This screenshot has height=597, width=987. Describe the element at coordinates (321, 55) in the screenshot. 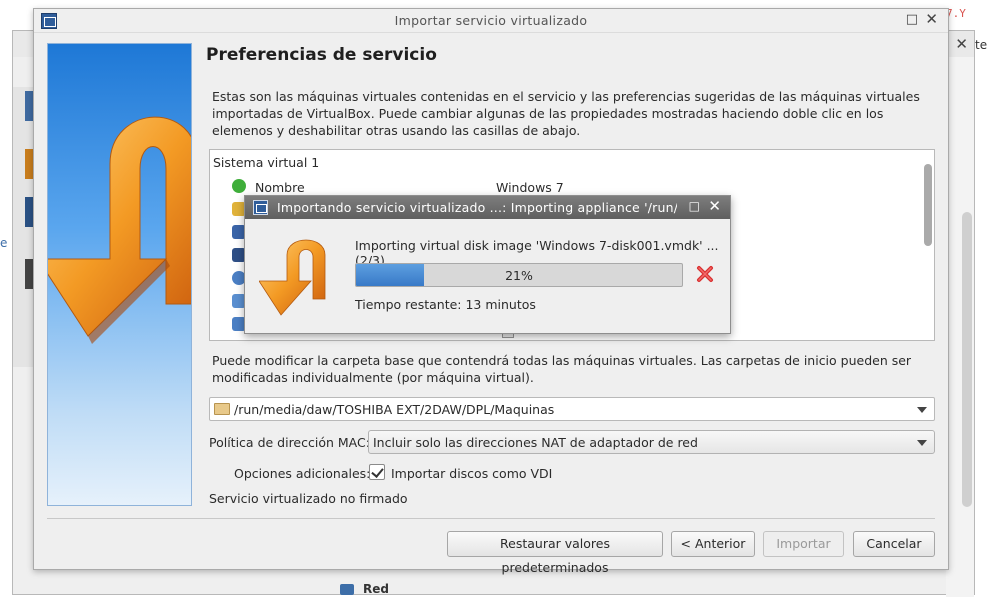

I see `page-title: Preferencias de servicio` at that location.